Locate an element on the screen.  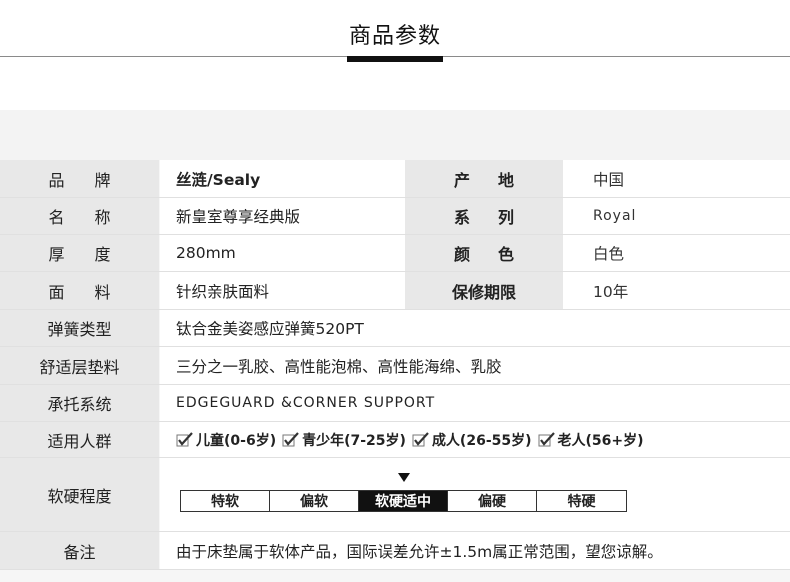
label-brand: 品牌 is located at coordinates (79, 178).